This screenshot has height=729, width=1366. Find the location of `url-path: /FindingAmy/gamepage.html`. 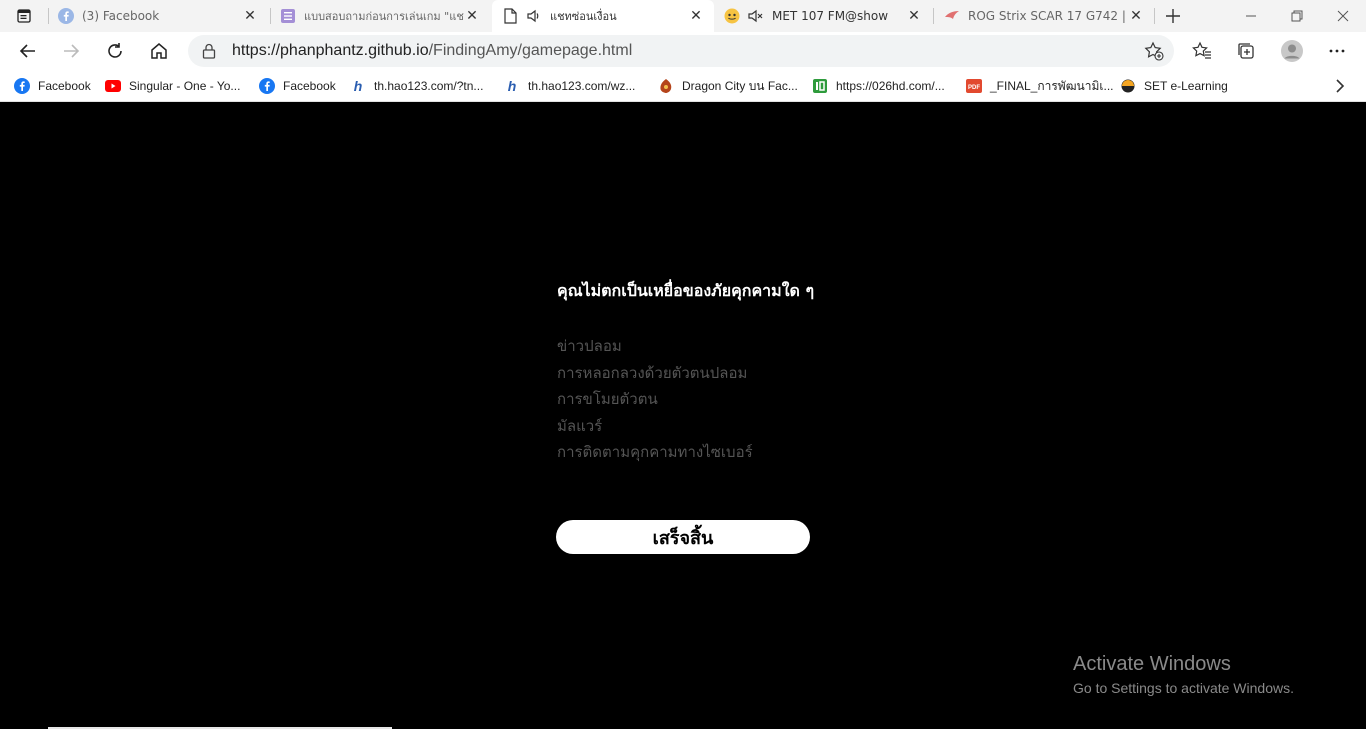

url-path: /FindingAmy/gamepage.html is located at coordinates (530, 50).